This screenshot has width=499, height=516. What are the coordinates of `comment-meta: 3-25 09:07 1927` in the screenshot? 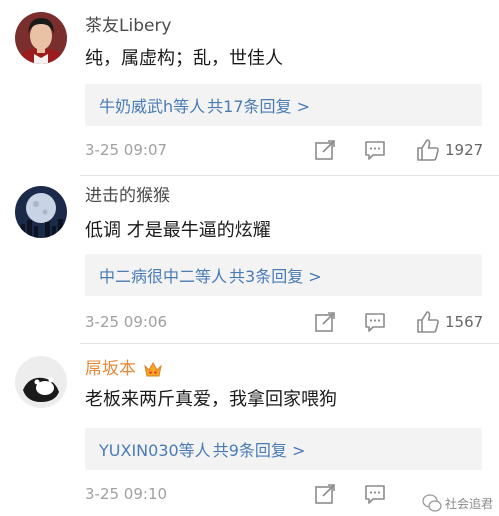 It's located at (287, 151).